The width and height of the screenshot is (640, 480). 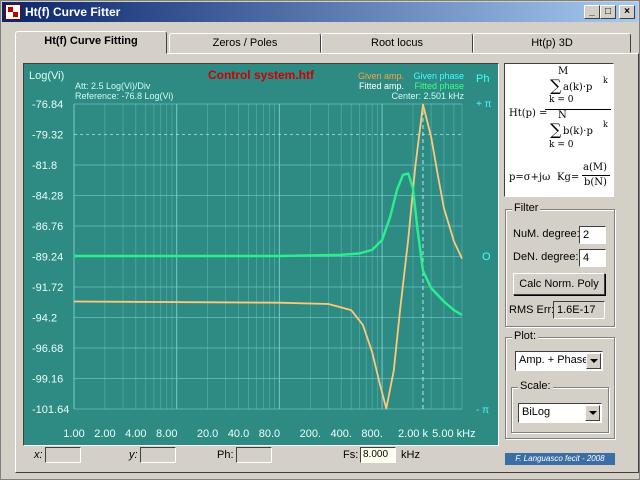 I want to click on calc-norm-poly-button: Calc Norm. Poly, so click(x=559, y=284).